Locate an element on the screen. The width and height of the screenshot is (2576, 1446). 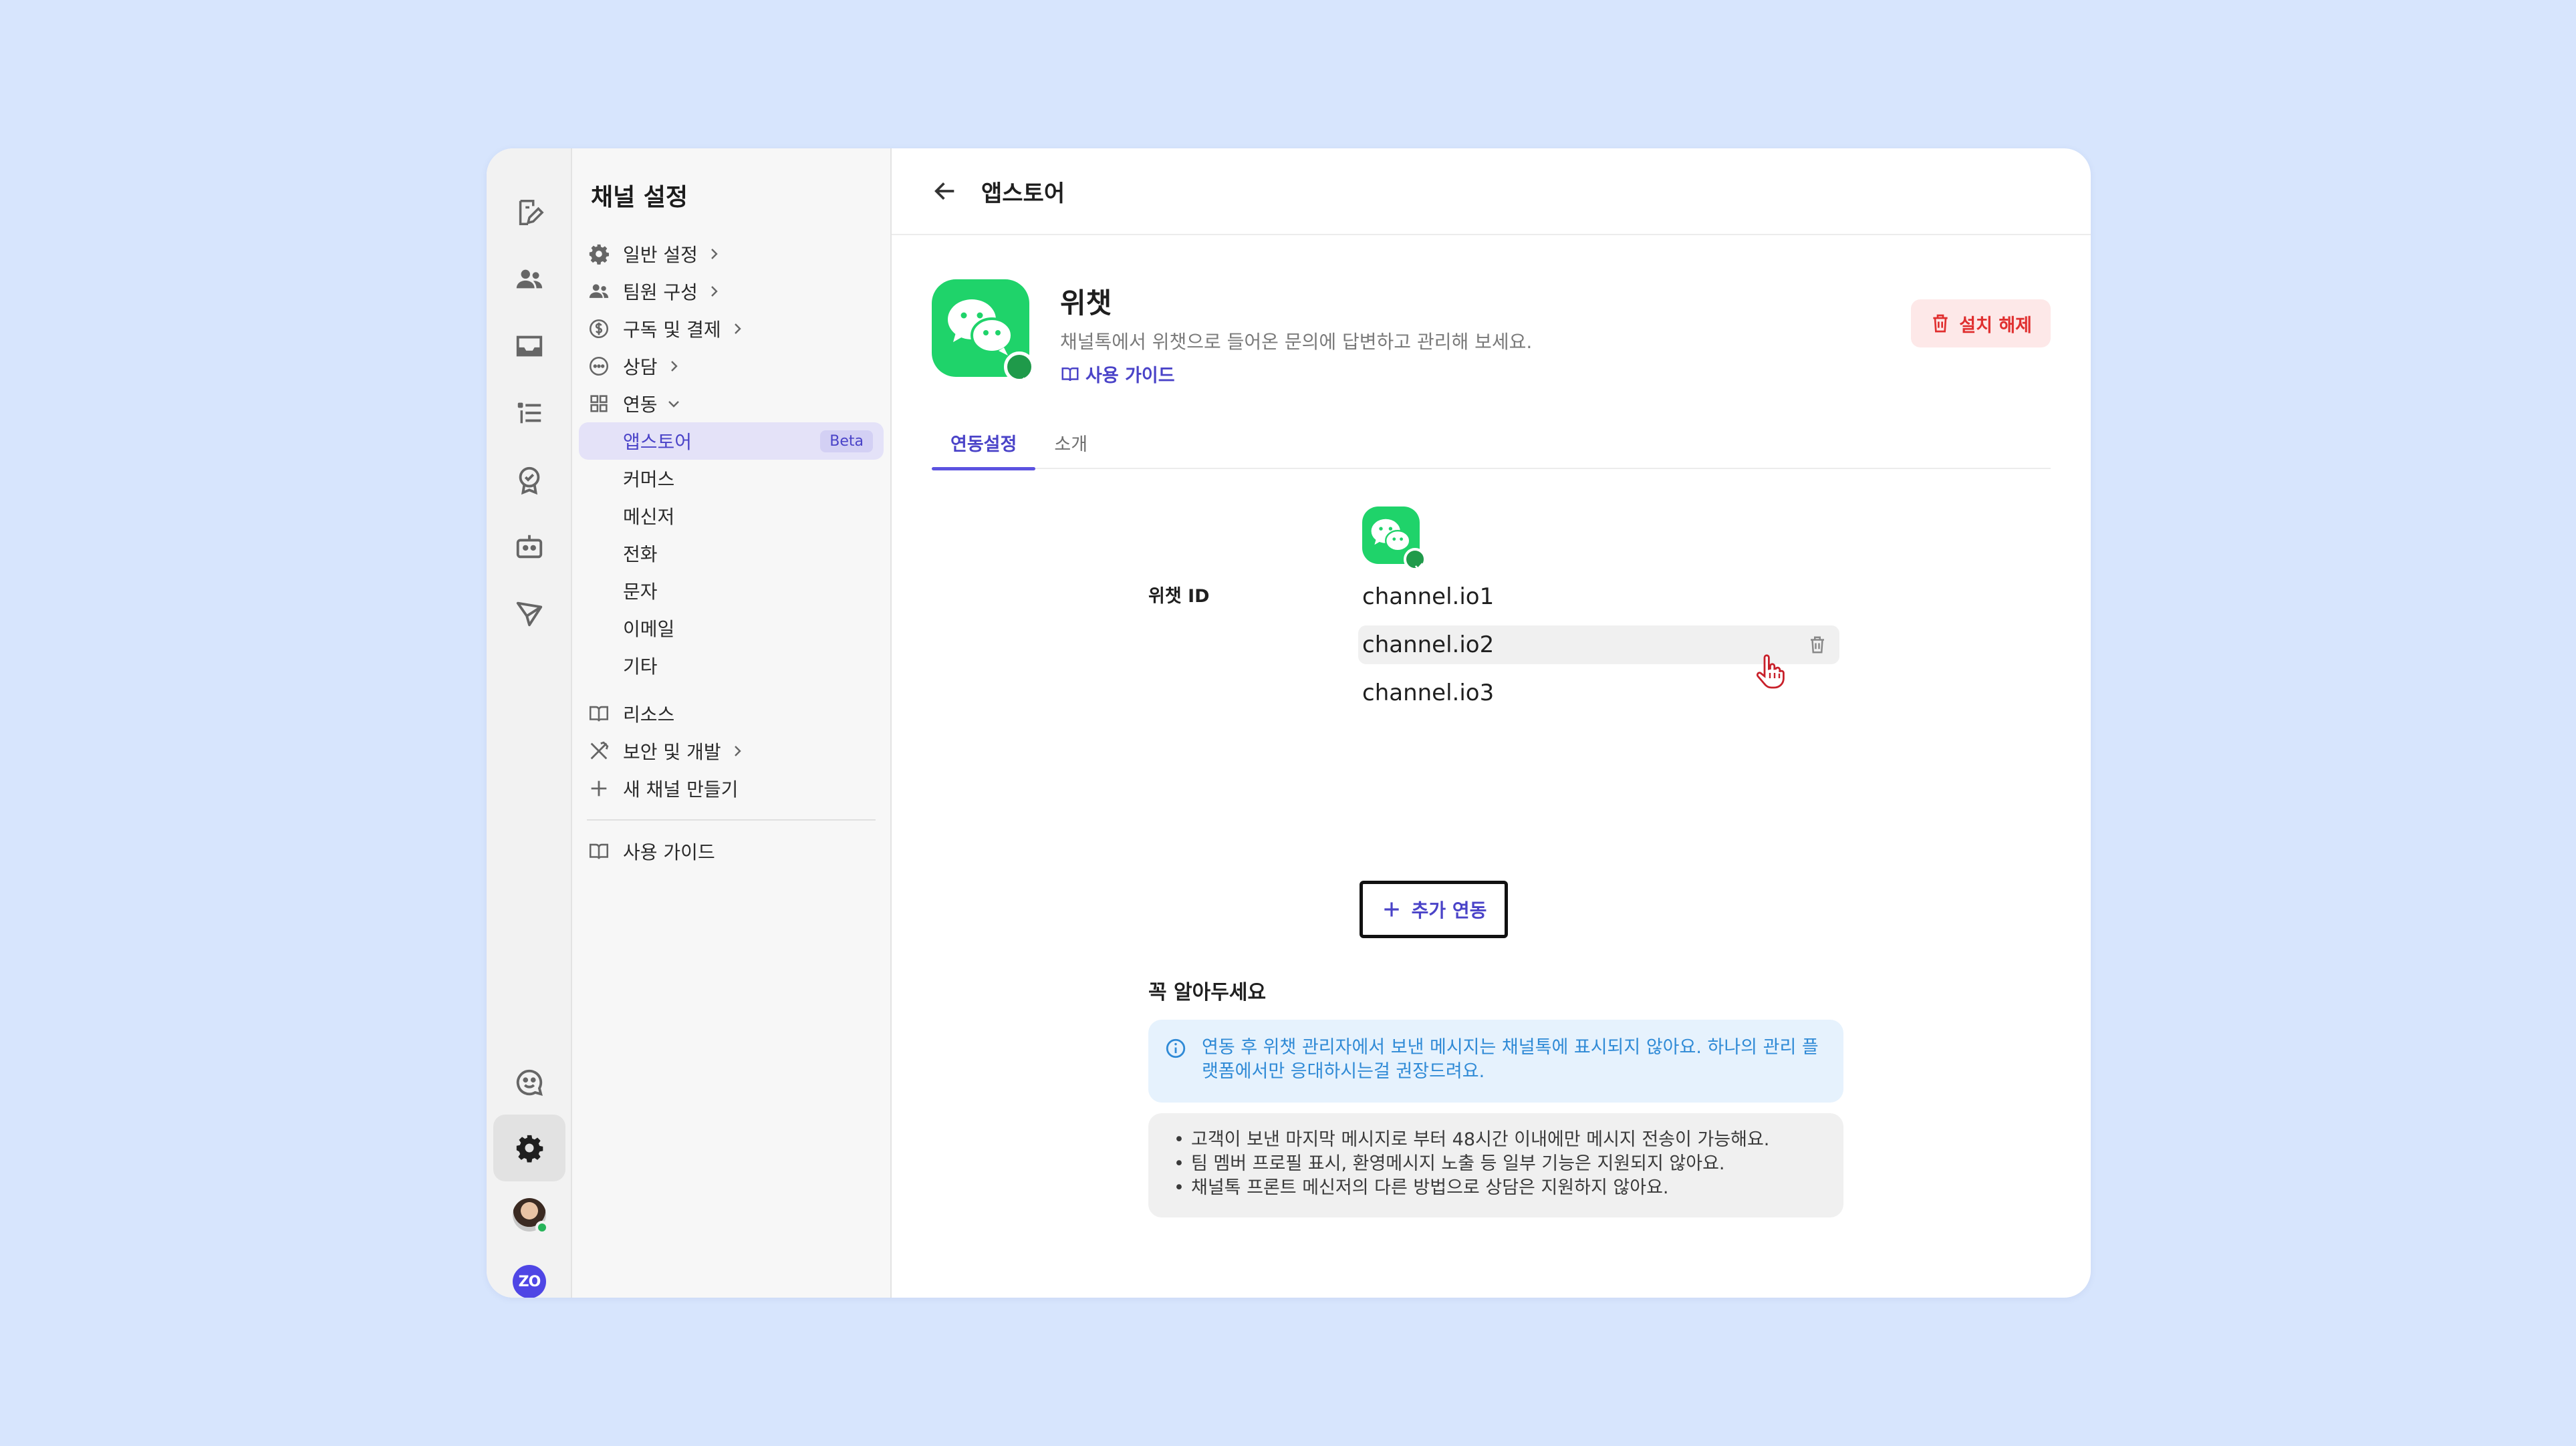
sidebar-item-label: 이메일 is located at coordinates (649, 629).